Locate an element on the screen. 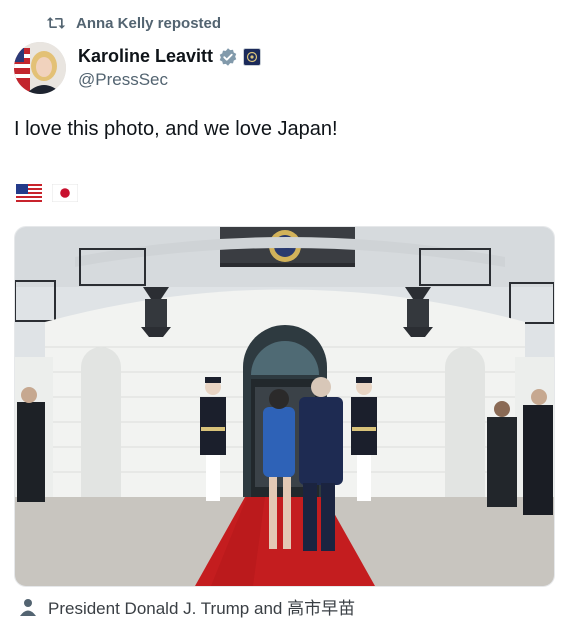 The width and height of the screenshot is (573, 626). affiliation-badge-icon is located at coordinates (252, 56).